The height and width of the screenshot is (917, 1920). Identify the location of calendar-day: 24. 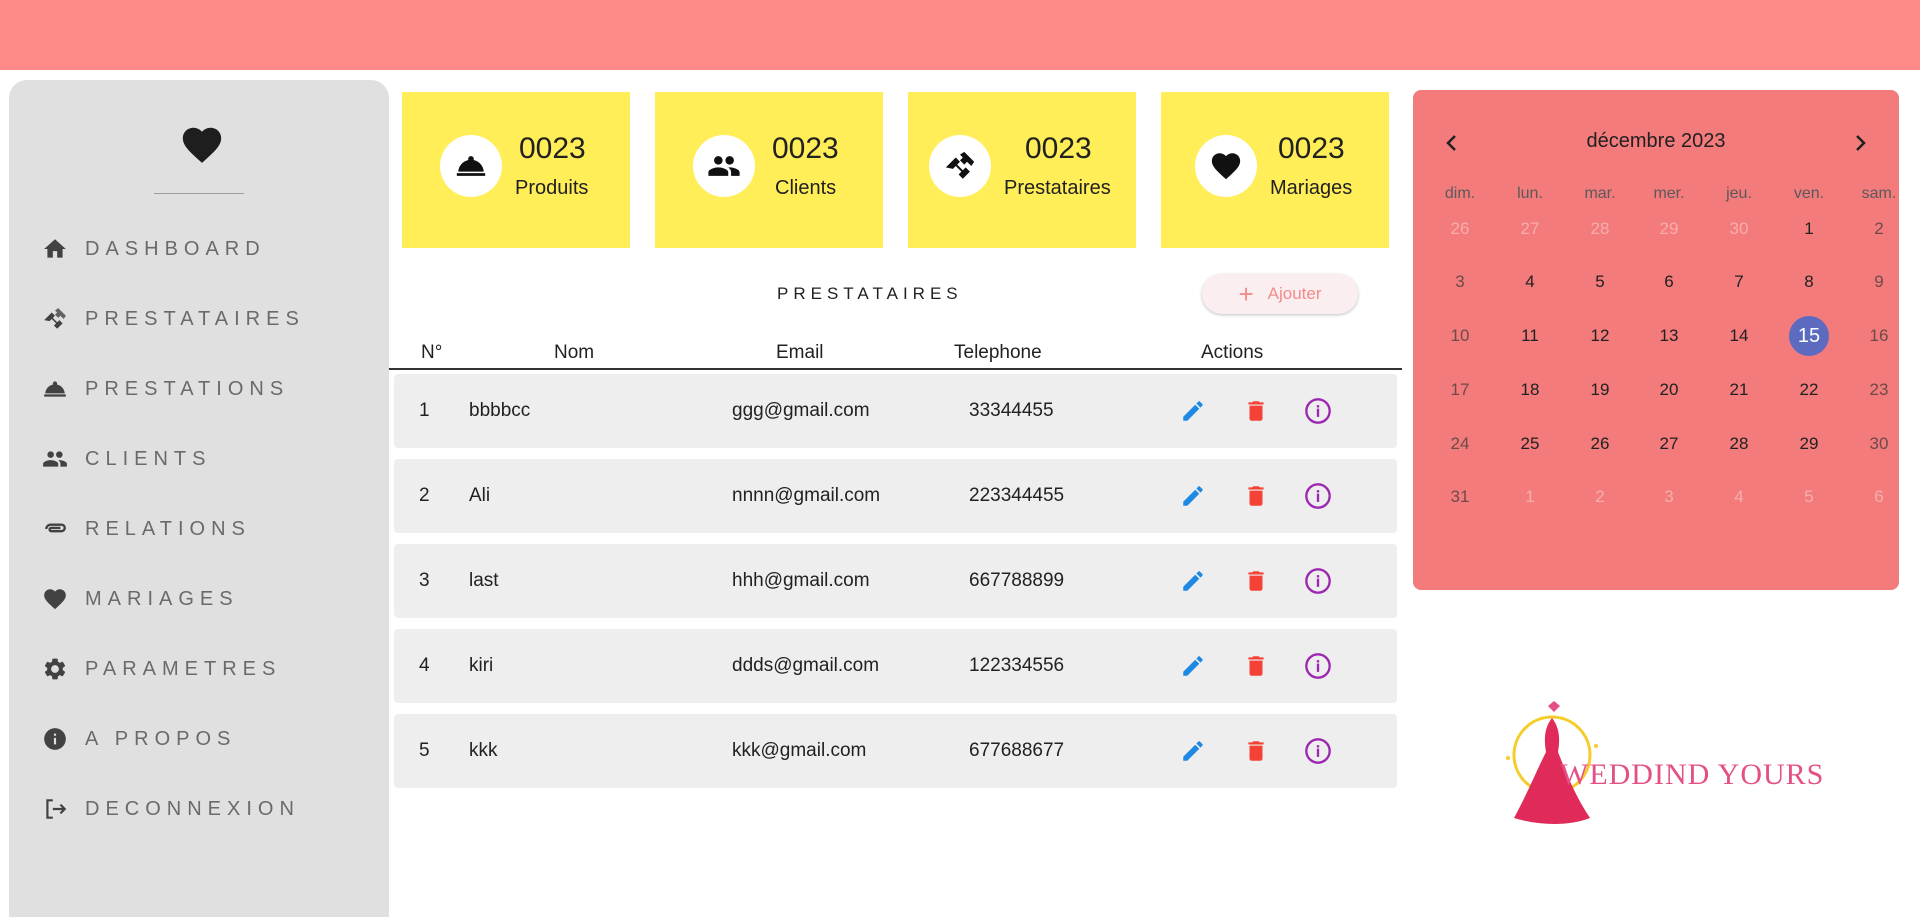
(1460, 444).